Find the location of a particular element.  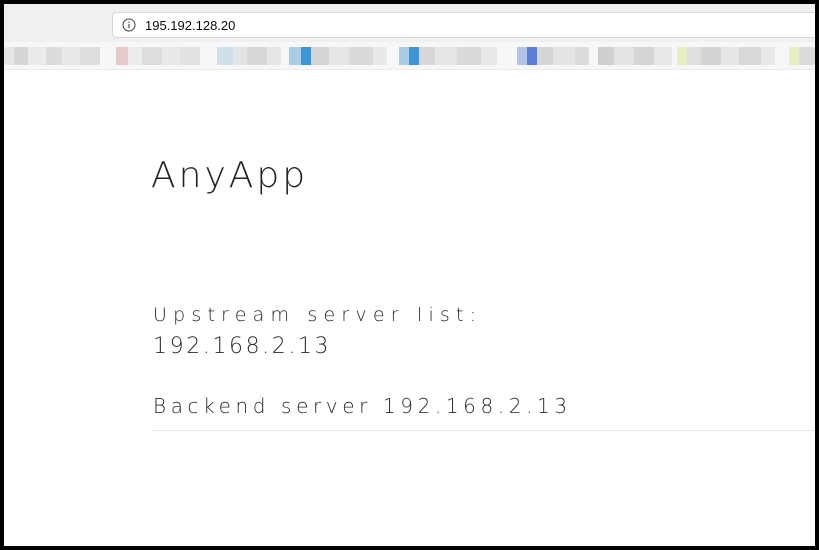

browser-toolbar: 195.192.128.20 is located at coordinates (409, 23).